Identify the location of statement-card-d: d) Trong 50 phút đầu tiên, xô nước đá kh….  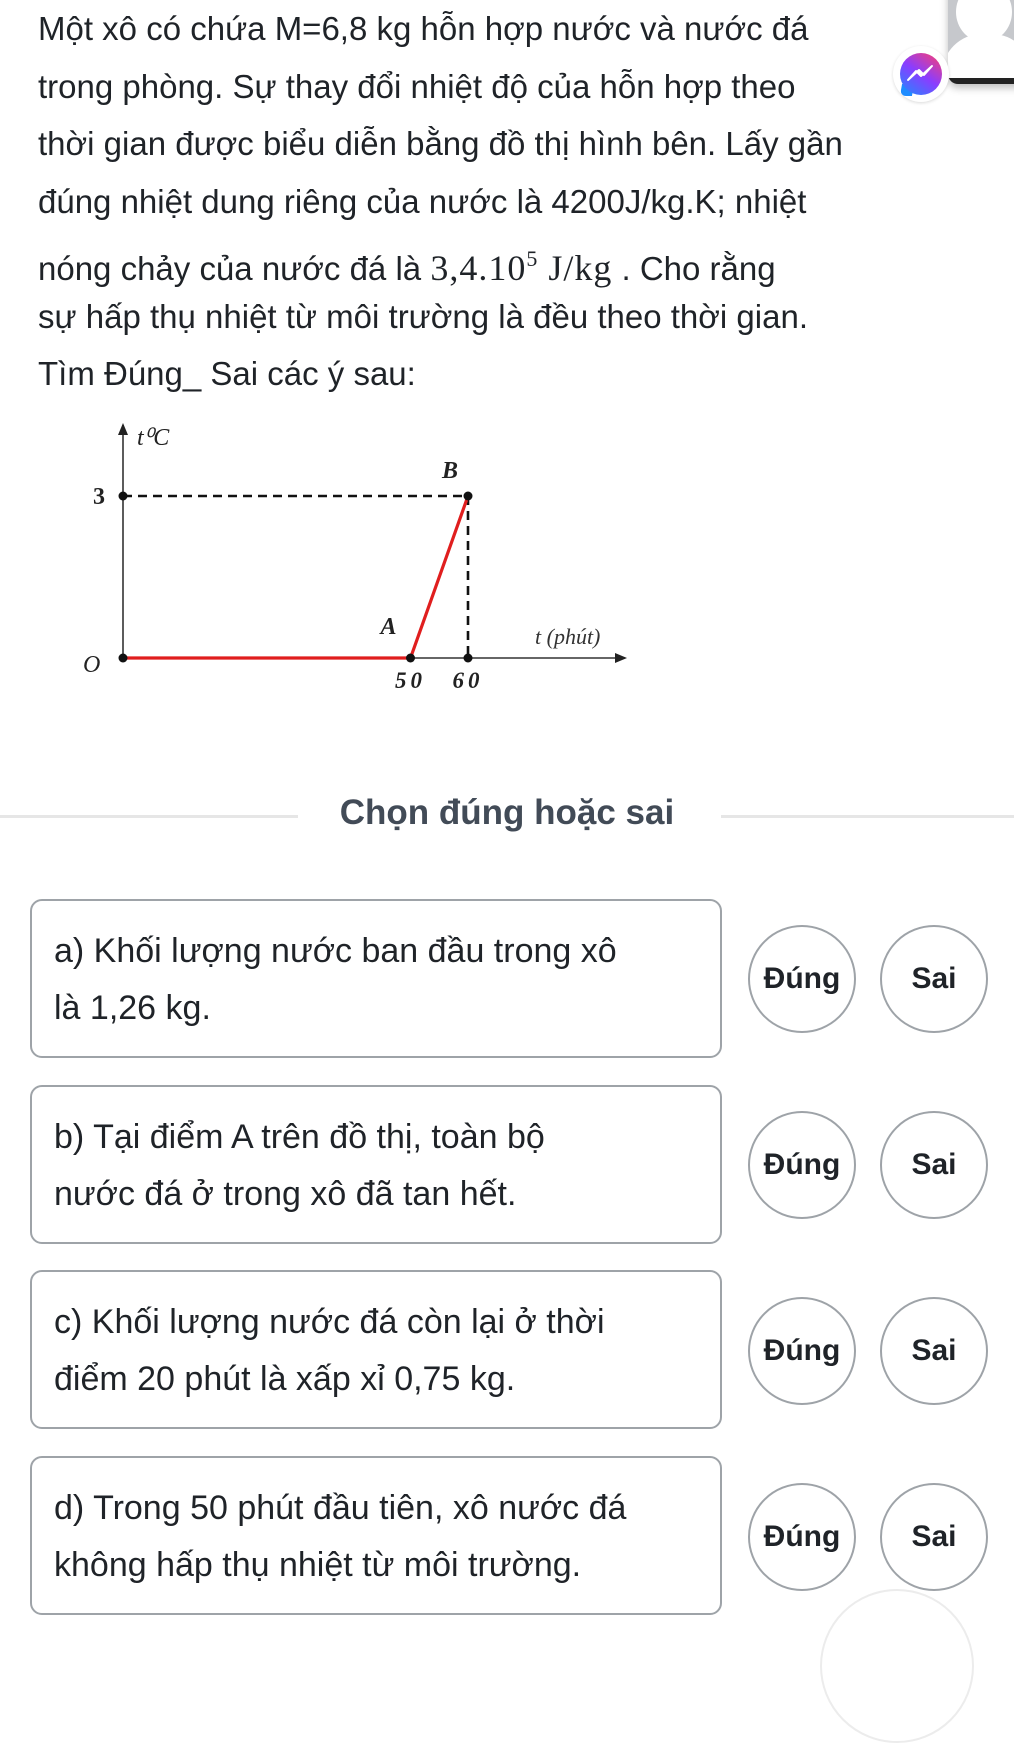
(376, 1535).